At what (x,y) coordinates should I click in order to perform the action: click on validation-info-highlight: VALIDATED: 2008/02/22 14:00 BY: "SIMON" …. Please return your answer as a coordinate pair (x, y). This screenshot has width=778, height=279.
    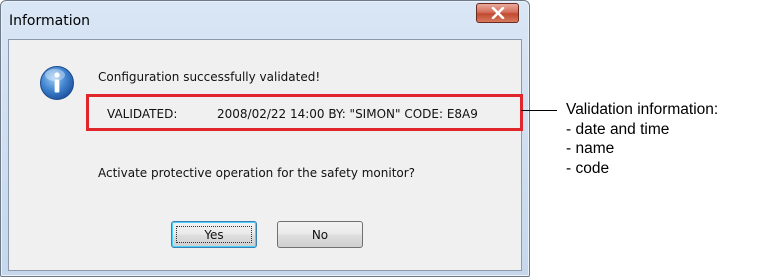
    Looking at the image, I should click on (304, 112).